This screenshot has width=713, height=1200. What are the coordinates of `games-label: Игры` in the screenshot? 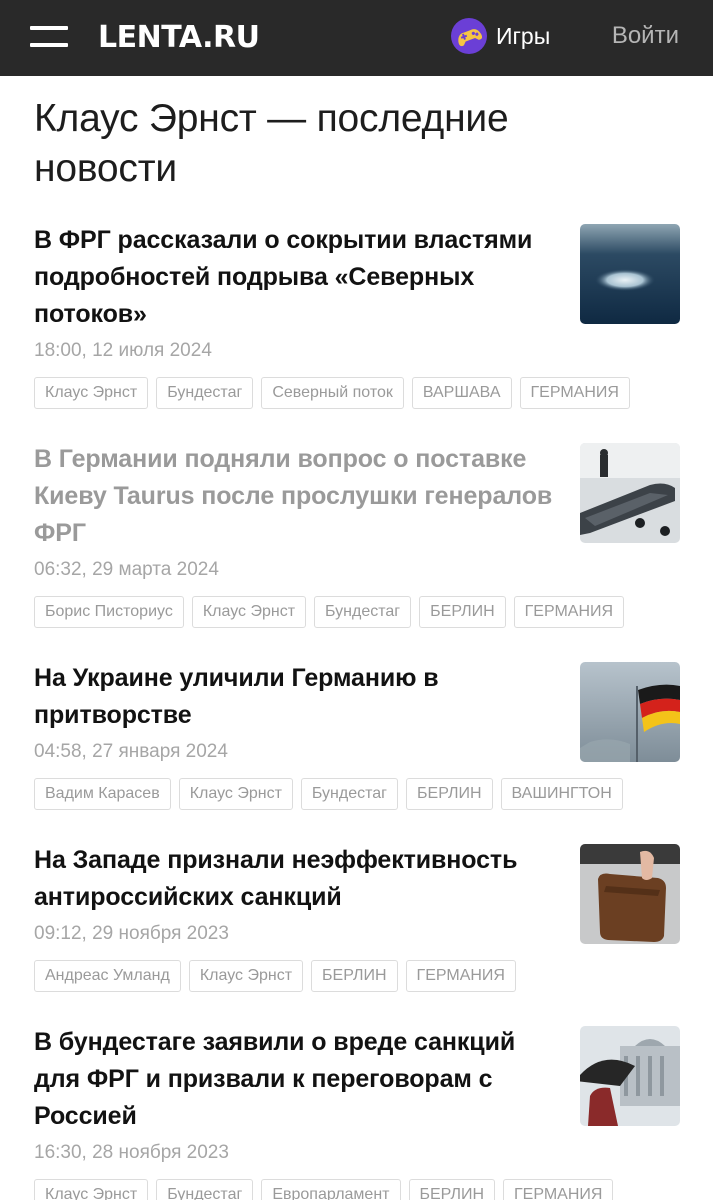 It's located at (523, 35).